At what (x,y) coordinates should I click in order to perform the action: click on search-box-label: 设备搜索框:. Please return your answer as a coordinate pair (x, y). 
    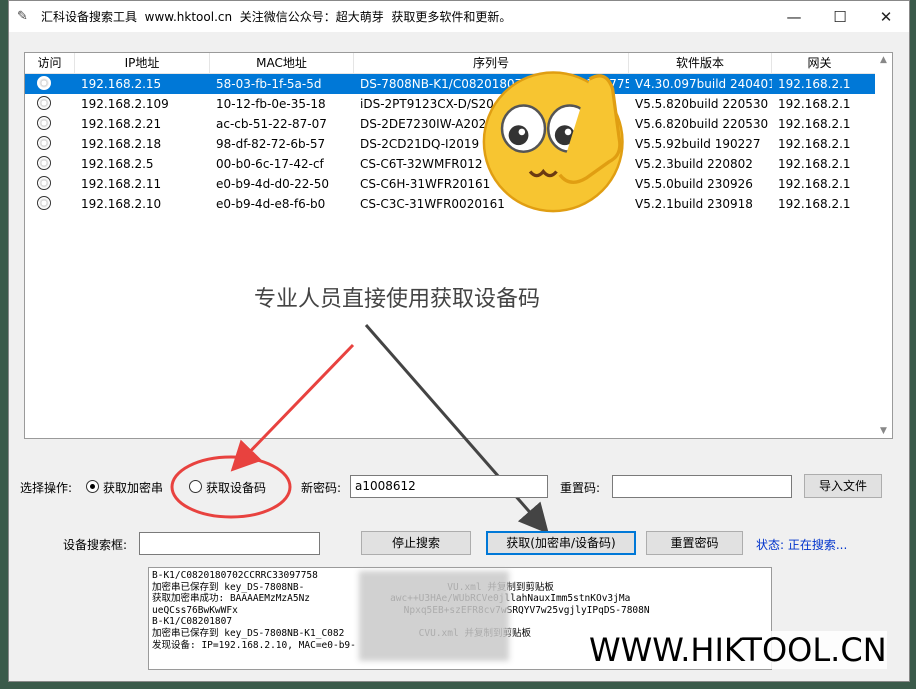
    Looking at the image, I should click on (95, 545).